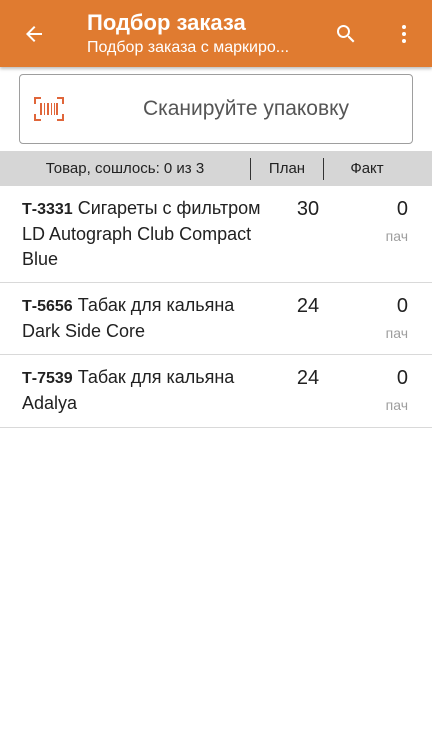 The image size is (432, 739). I want to click on table-header: Товар, сошлось: 0 из 3 План Факт, so click(216, 168).